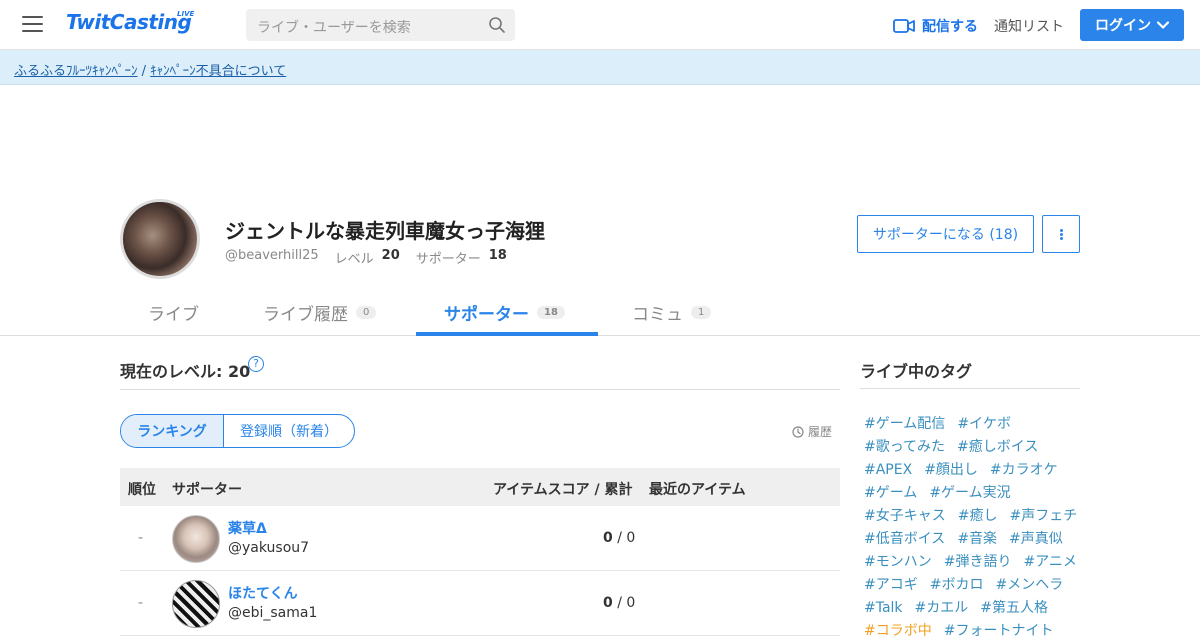  Describe the element at coordinates (1014, 608) in the screenshot. I see `live-tag: #第五人格` at that location.